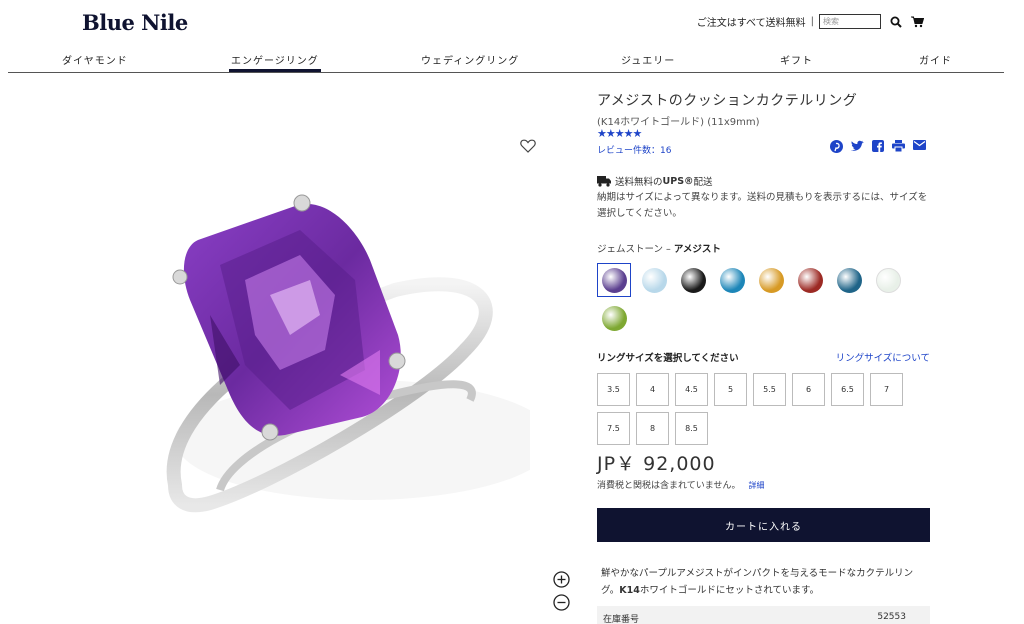 This screenshot has height=624, width=1024. I want to click on gem-option-london-blue-topaz, so click(849, 280).